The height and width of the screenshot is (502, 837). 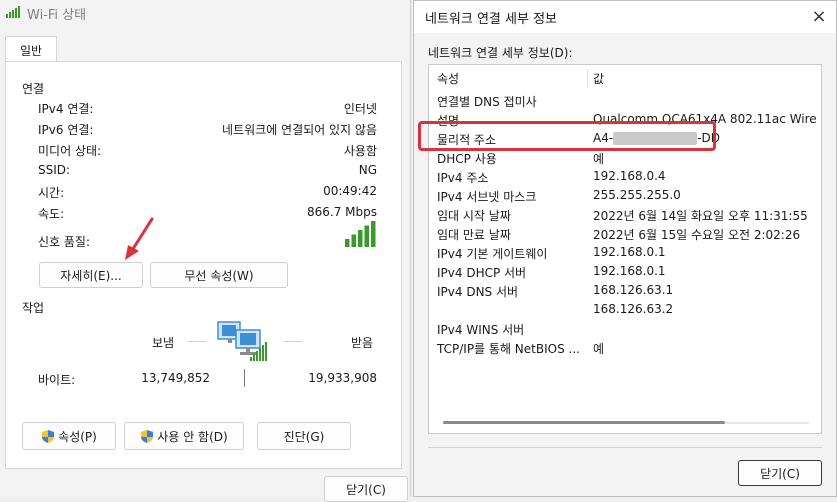 What do you see at coordinates (360, 151) in the screenshot?
I see `media-state-value: 사용함` at bounding box center [360, 151].